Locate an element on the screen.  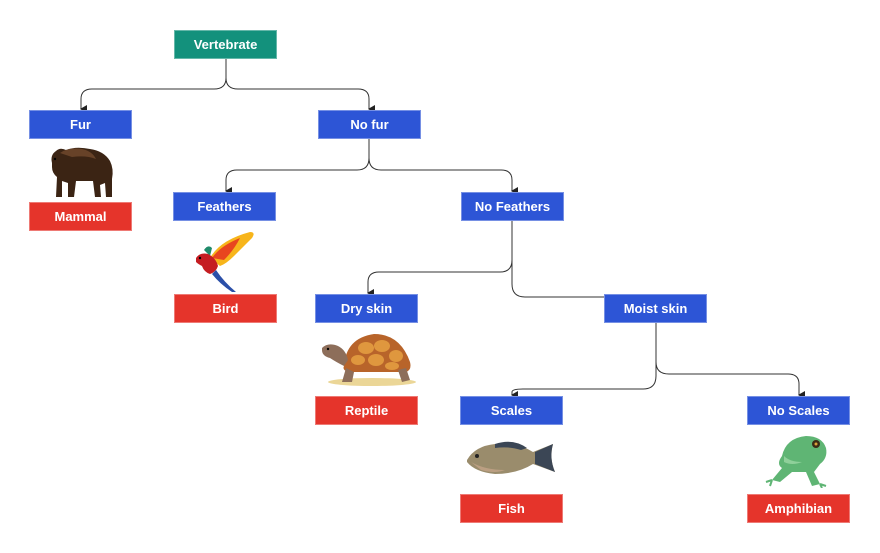
node-fur: Fur is located at coordinates (80, 124).